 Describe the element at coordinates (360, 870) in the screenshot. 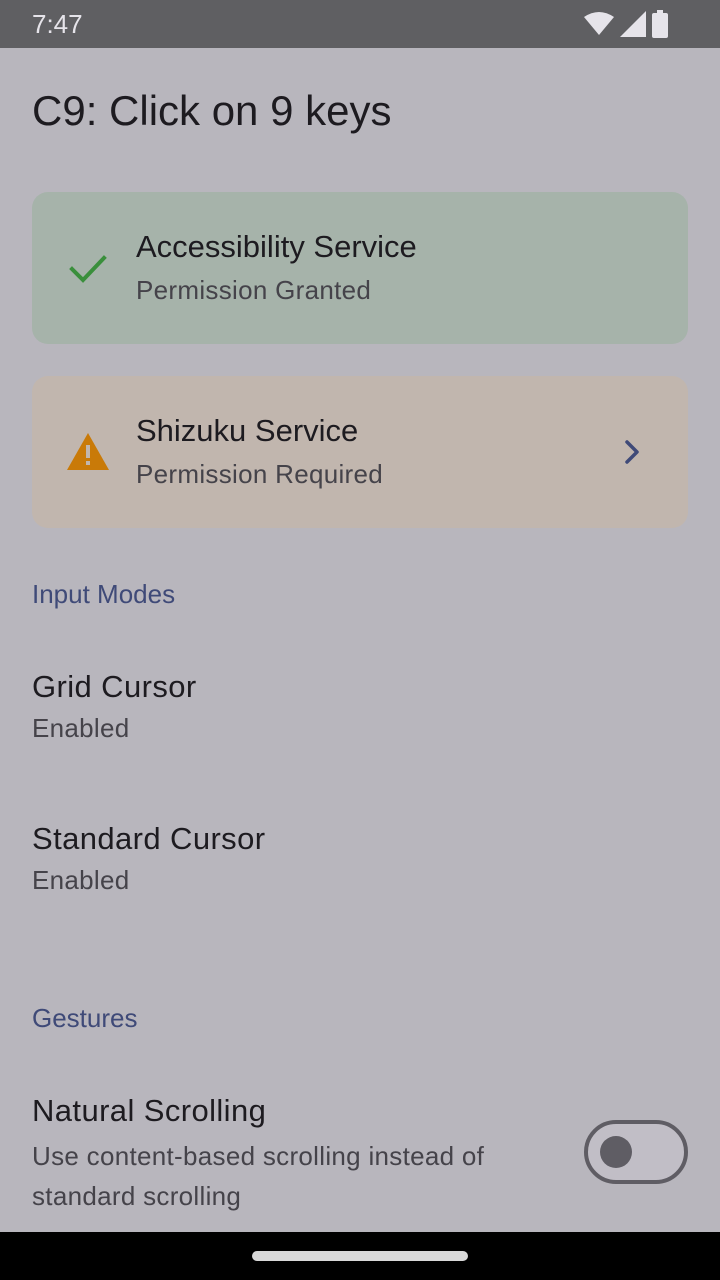

I see `setting-standard-cursor: Standard Cursor Enabled` at that location.